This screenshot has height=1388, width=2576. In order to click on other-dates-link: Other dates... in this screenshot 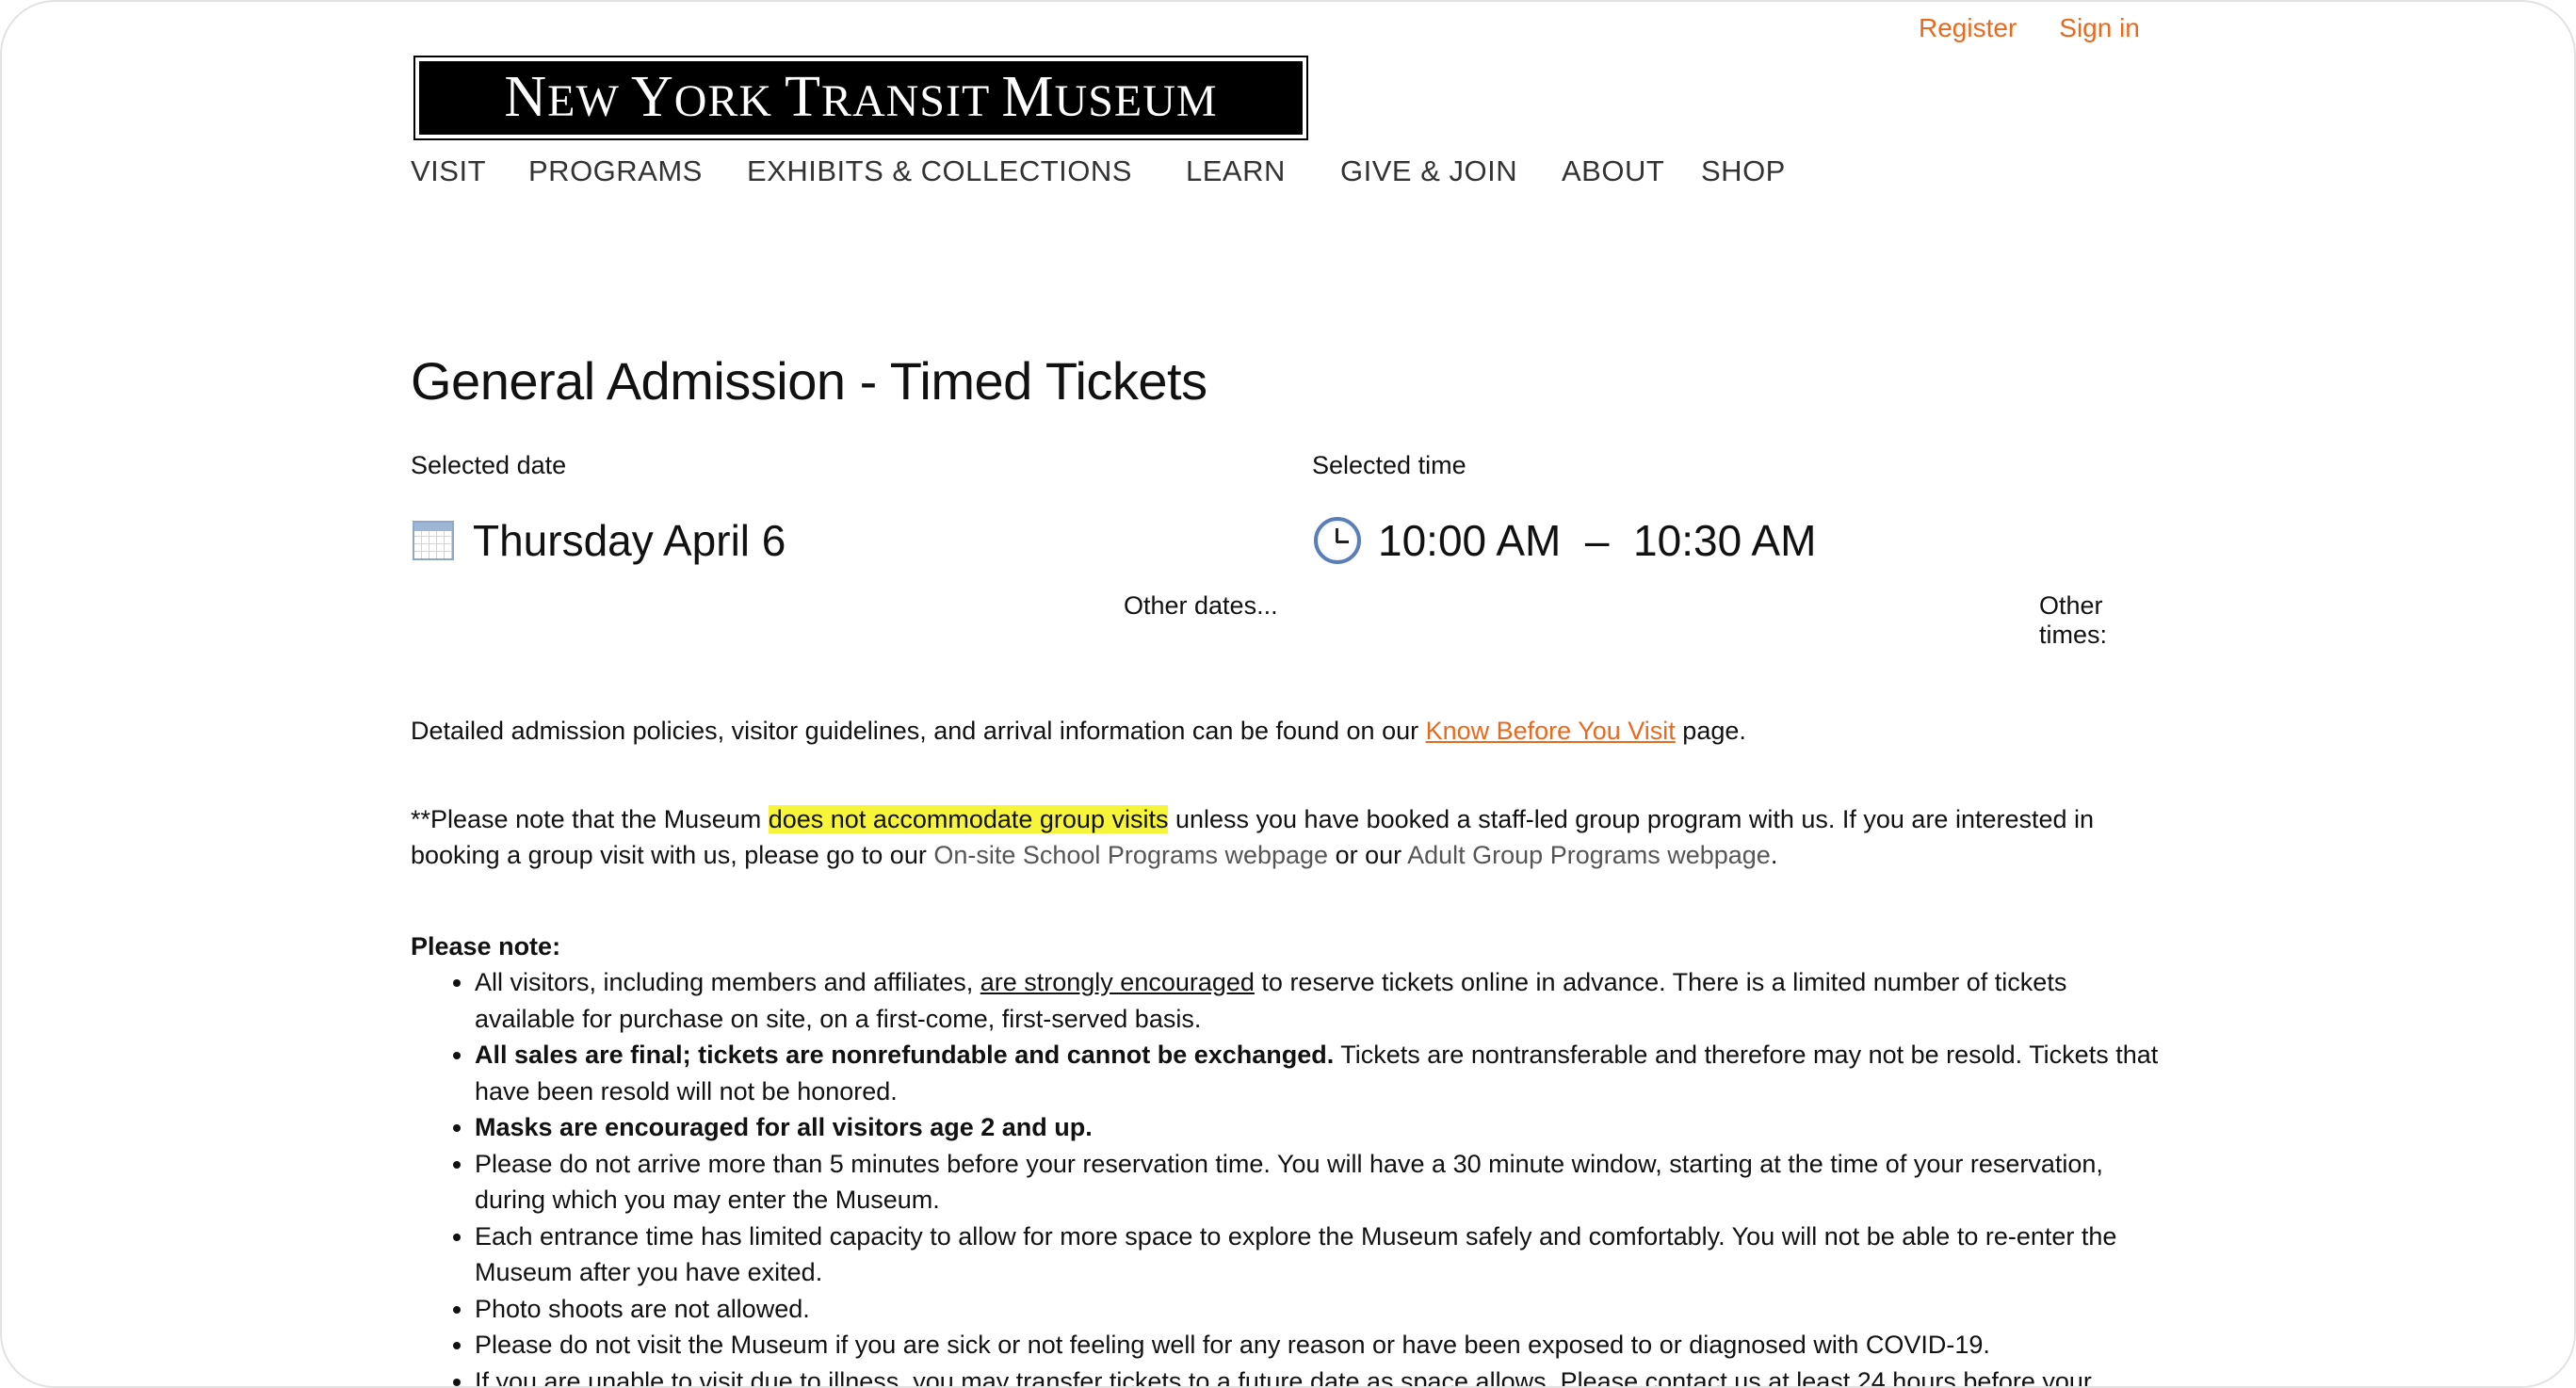, I will do `click(1201, 606)`.